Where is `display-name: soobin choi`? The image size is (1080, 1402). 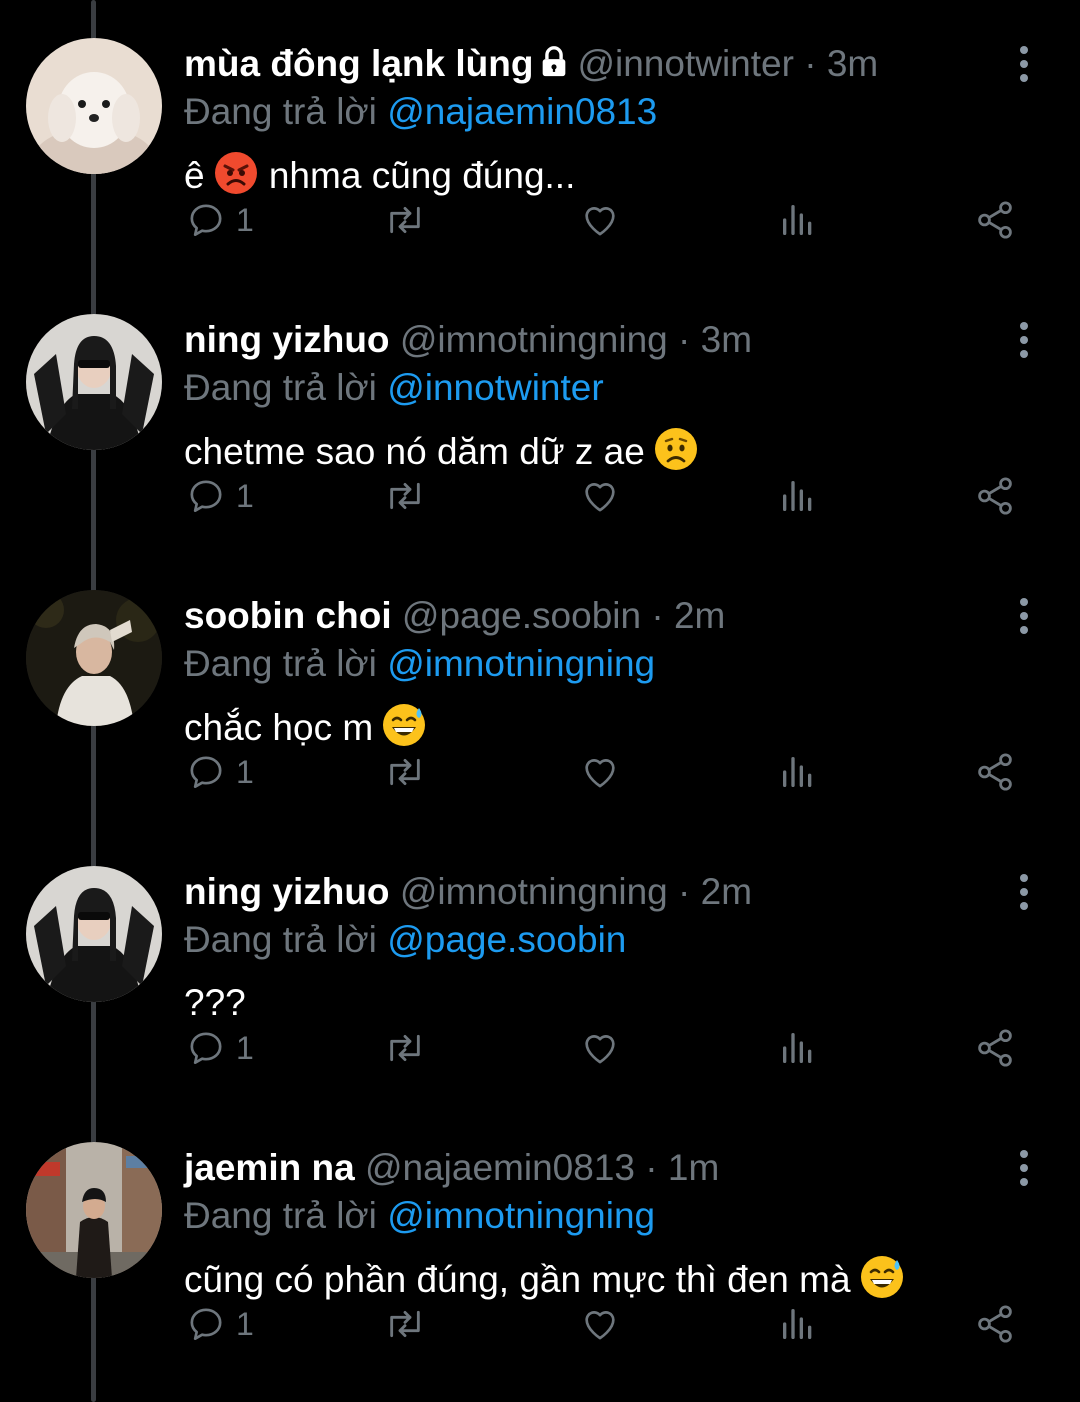
display-name: soobin choi is located at coordinates (288, 615).